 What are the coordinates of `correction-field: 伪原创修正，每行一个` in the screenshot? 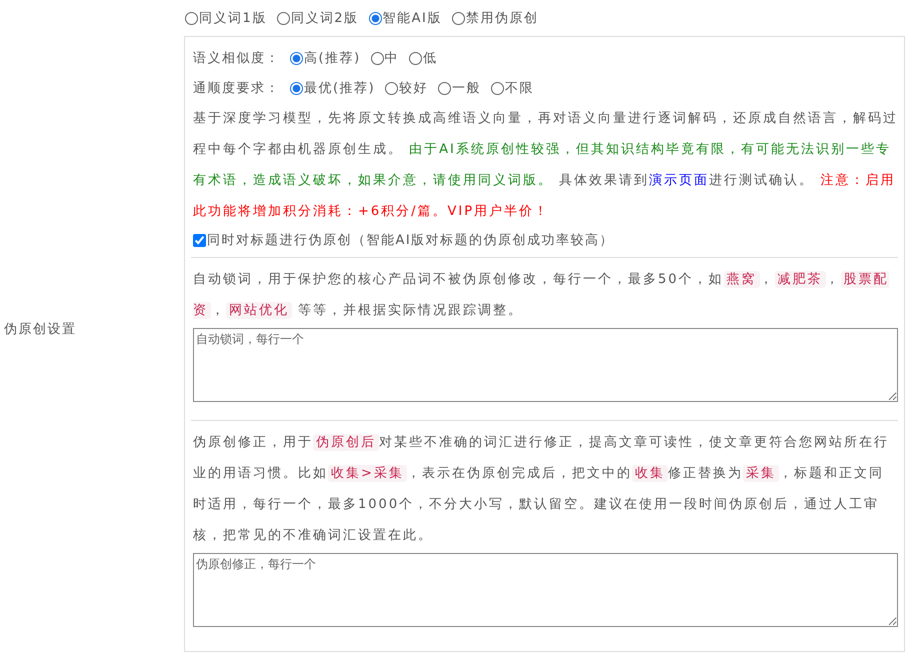 It's located at (545, 590).